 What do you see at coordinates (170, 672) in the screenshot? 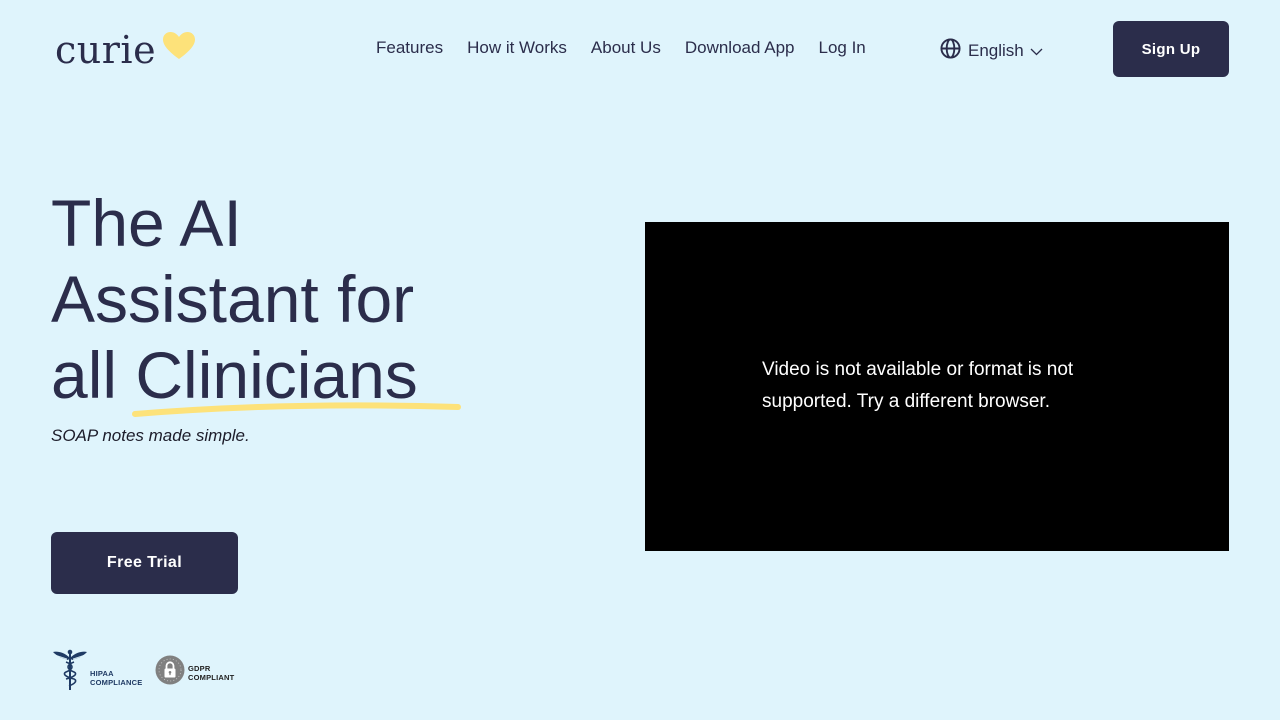
I see `lock-icon` at bounding box center [170, 672].